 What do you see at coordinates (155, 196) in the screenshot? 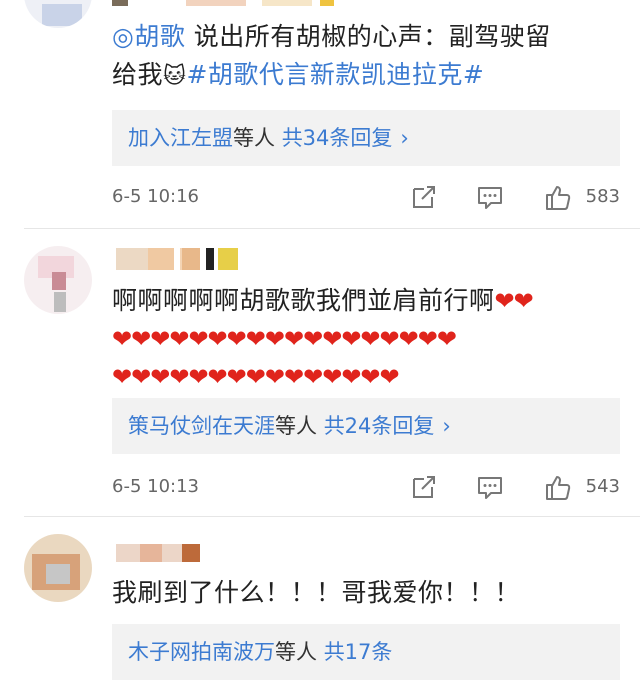
I see `timestamp: 6-5 10:16` at bounding box center [155, 196].